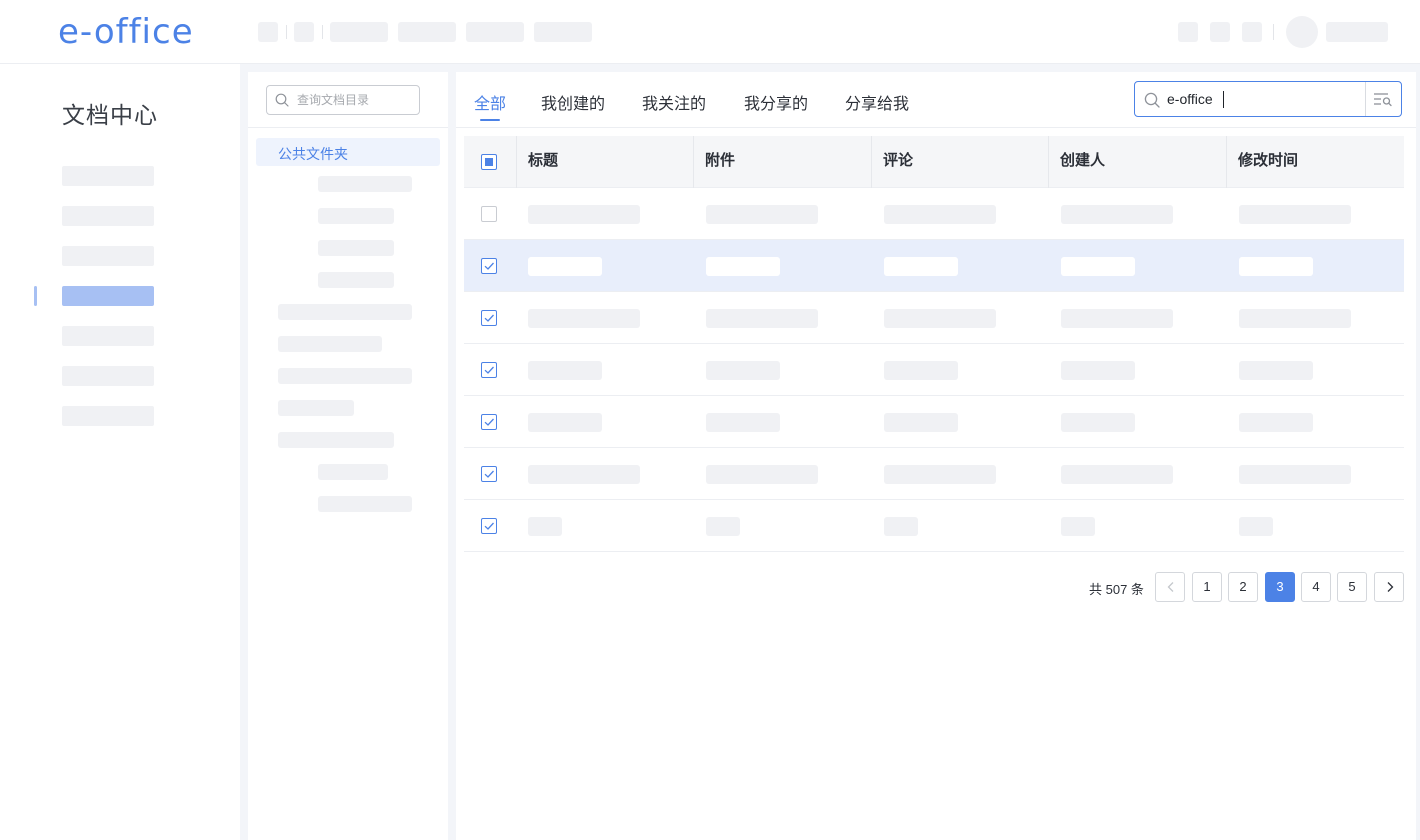  Describe the element at coordinates (1383, 99) in the screenshot. I see `advanced-search-icon` at that location.